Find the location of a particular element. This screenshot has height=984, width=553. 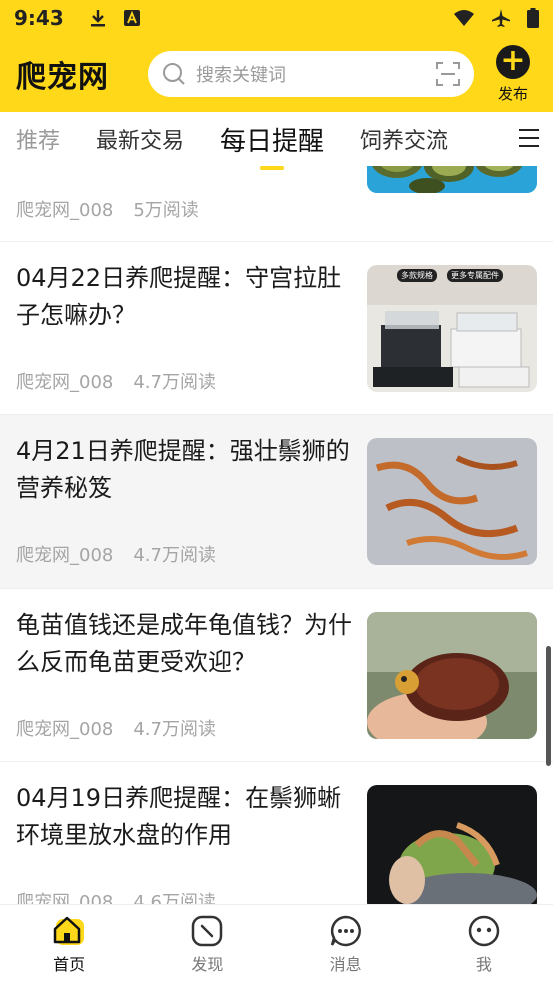

nav-messages: 消息 is located at coordinates (346, 945).